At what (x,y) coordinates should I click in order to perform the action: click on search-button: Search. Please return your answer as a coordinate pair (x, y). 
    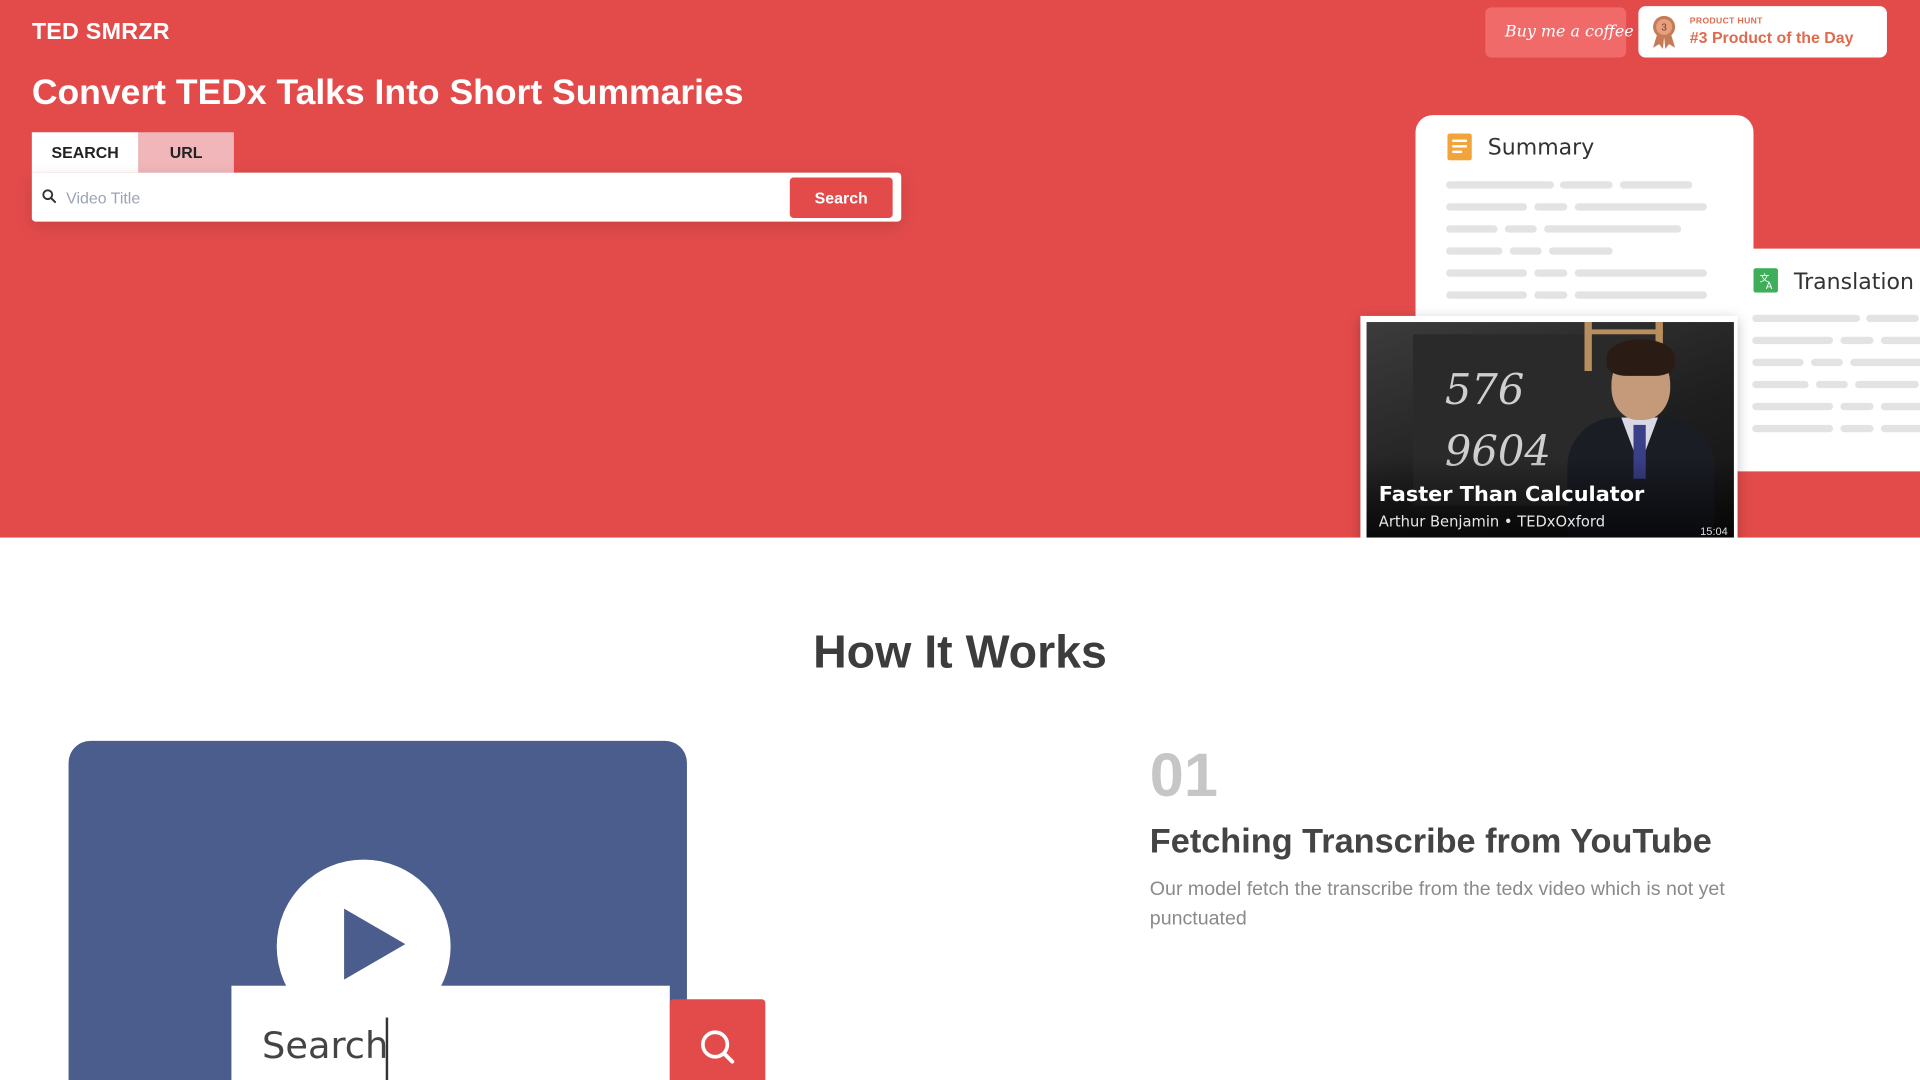
    Looking at the image, I should click on (841, 197).